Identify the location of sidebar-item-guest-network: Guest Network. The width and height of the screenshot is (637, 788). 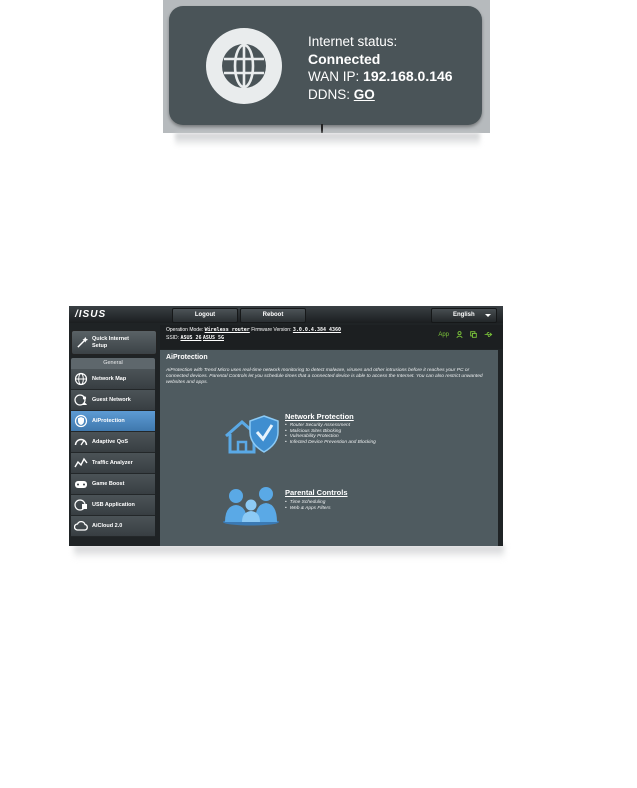
(113, 400).